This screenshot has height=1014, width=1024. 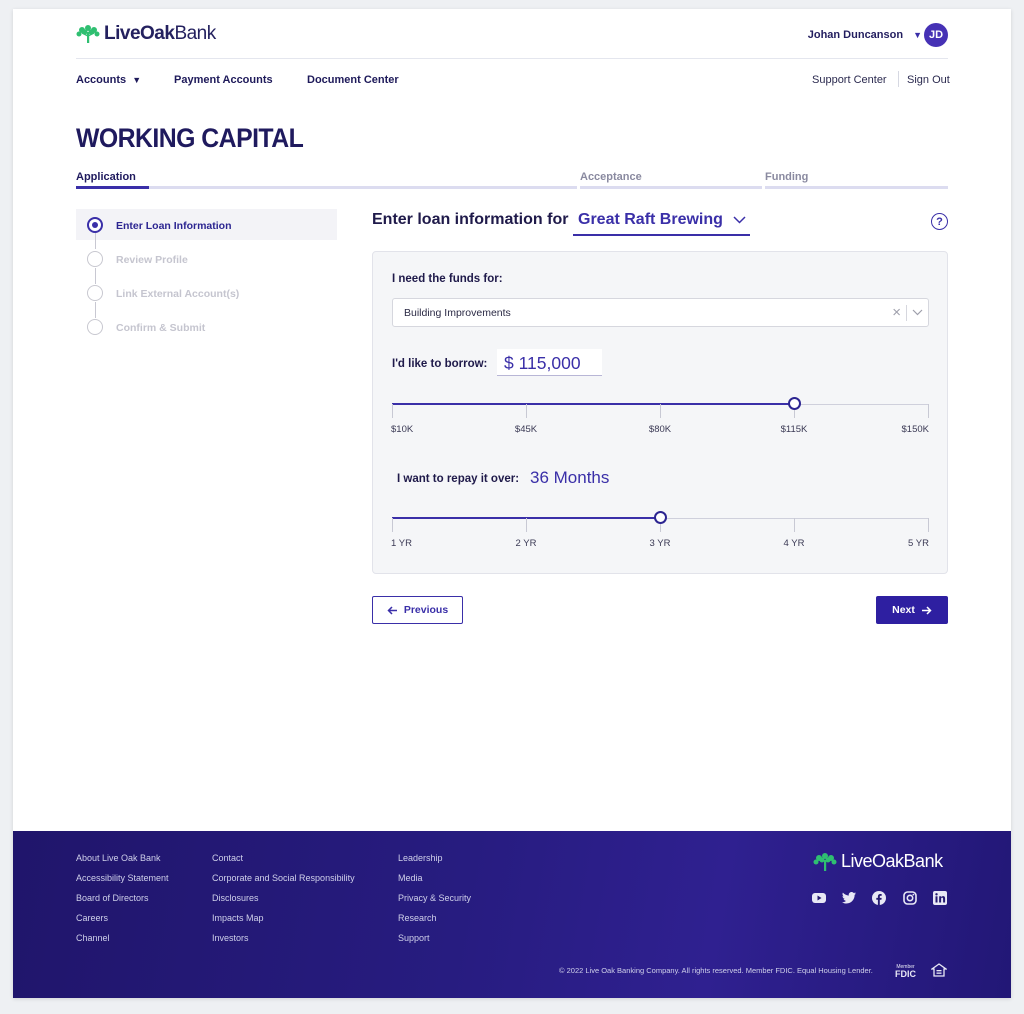 What do you see at coordinates (849, 80) in the screenshot?
I see `nav-support-center: Support Center` at bounding box center [849, 80].